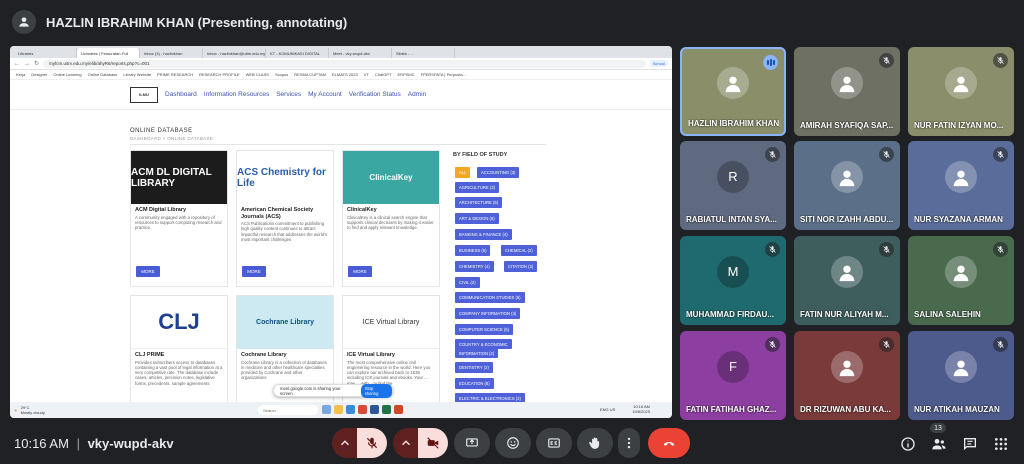 The image size is (1024, 464). I want to click on powerpoint-icon, so click(398, 409).